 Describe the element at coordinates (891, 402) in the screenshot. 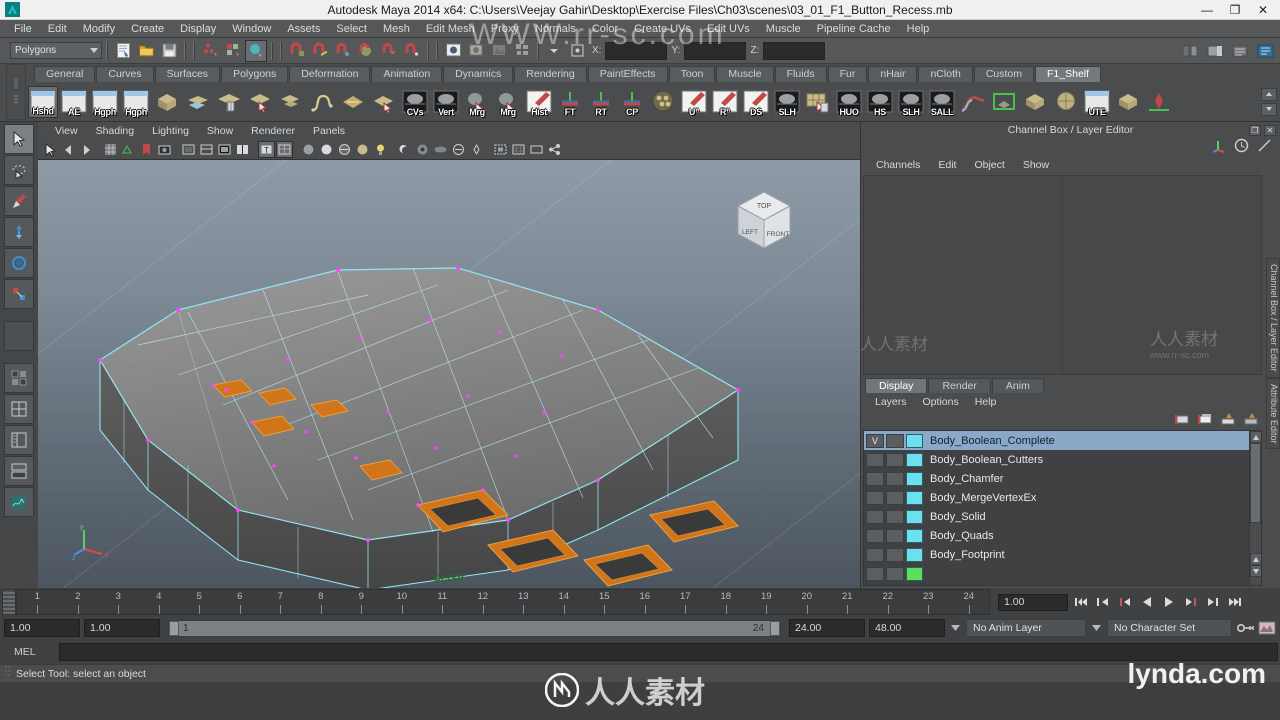

I see `layer-menu-layers: Layers` at that location.